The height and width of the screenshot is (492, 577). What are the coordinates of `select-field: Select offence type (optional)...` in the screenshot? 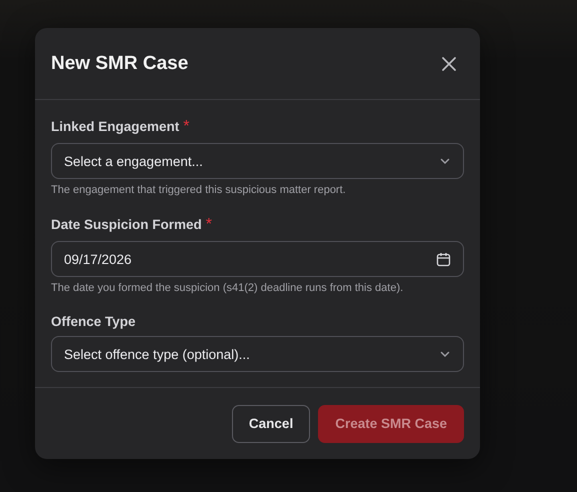 It's located at (257, 354).